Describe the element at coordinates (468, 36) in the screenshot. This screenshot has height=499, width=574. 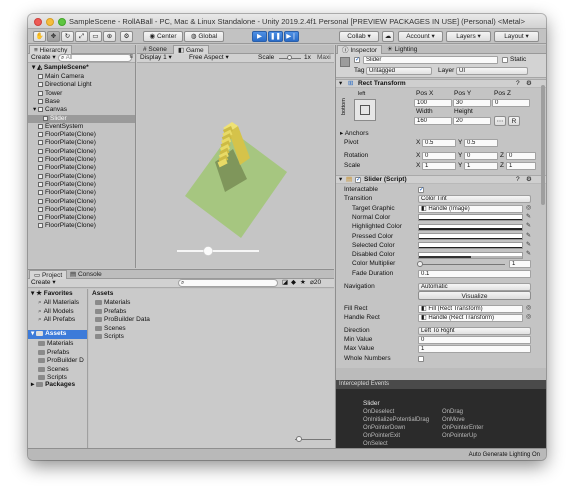
I see `layers-dropdown: Layers ▾` at that location.